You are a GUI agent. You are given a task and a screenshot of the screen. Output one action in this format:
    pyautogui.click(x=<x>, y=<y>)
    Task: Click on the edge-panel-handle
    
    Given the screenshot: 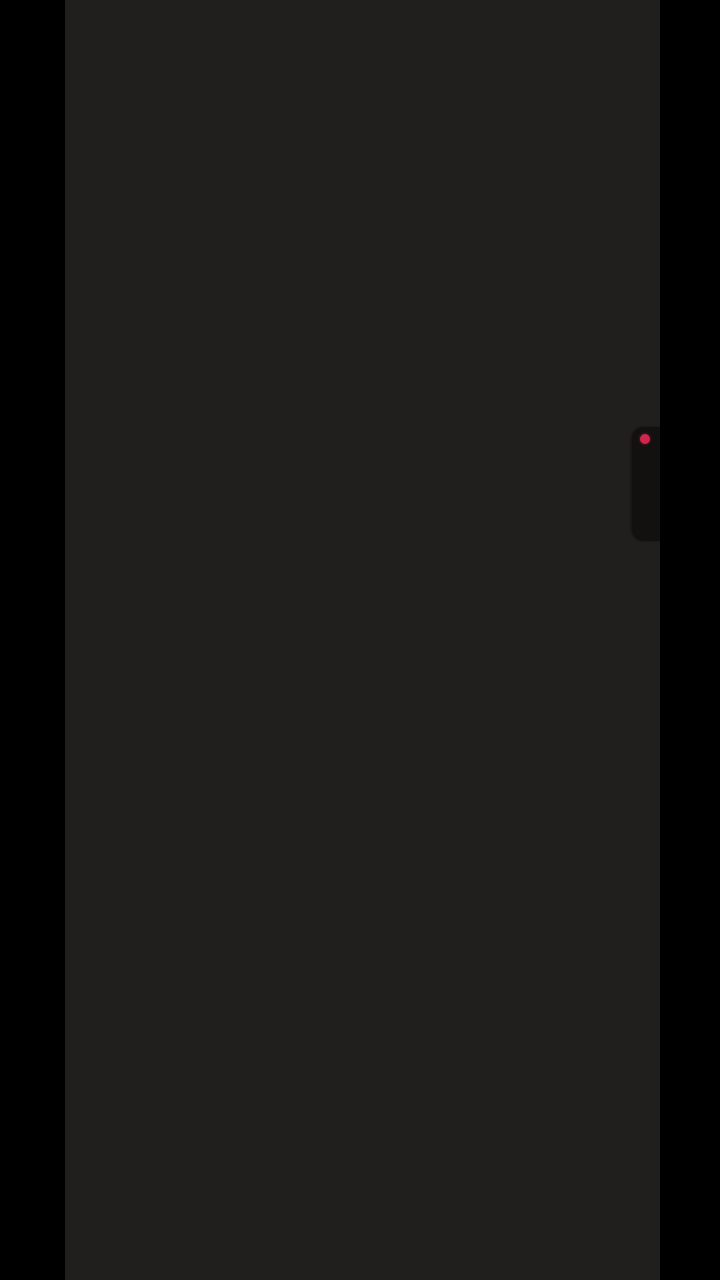 What is the action you would take?
    pyautogui.click(x=646, y=484)
    